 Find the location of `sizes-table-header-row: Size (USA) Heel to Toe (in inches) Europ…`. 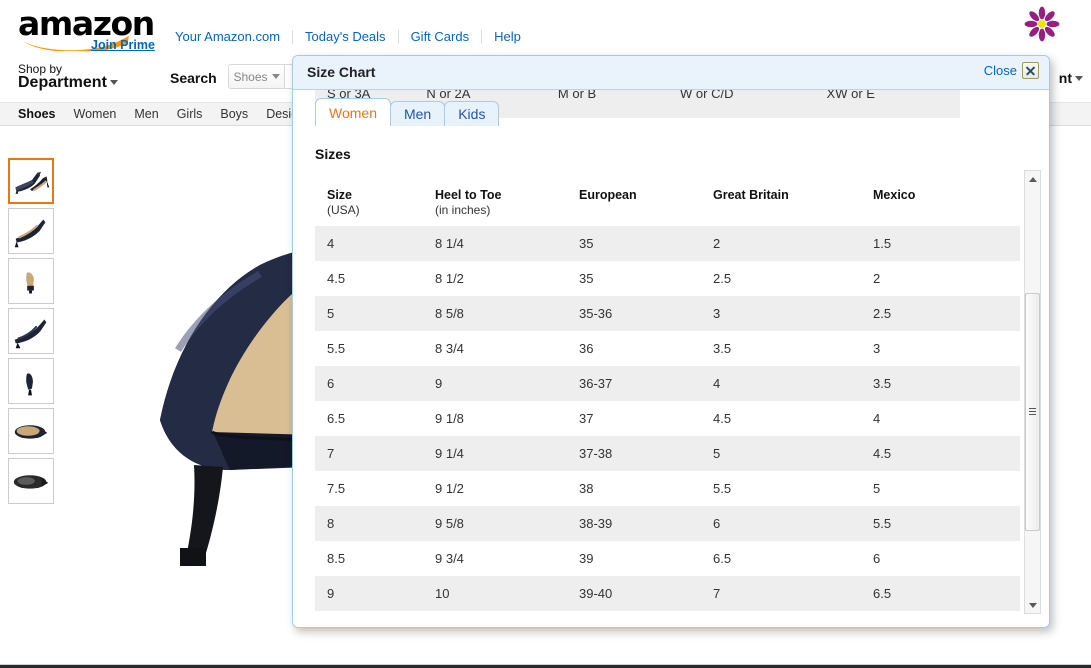

sizes-table-header-row: Size (USA) Heel to Toe (in inches) Europ… is located at coordinates (667, 207).